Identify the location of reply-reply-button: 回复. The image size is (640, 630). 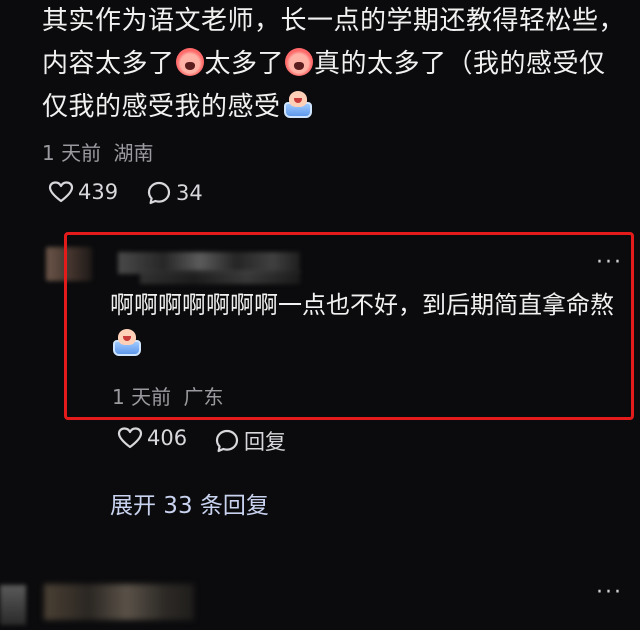
(250, 441).